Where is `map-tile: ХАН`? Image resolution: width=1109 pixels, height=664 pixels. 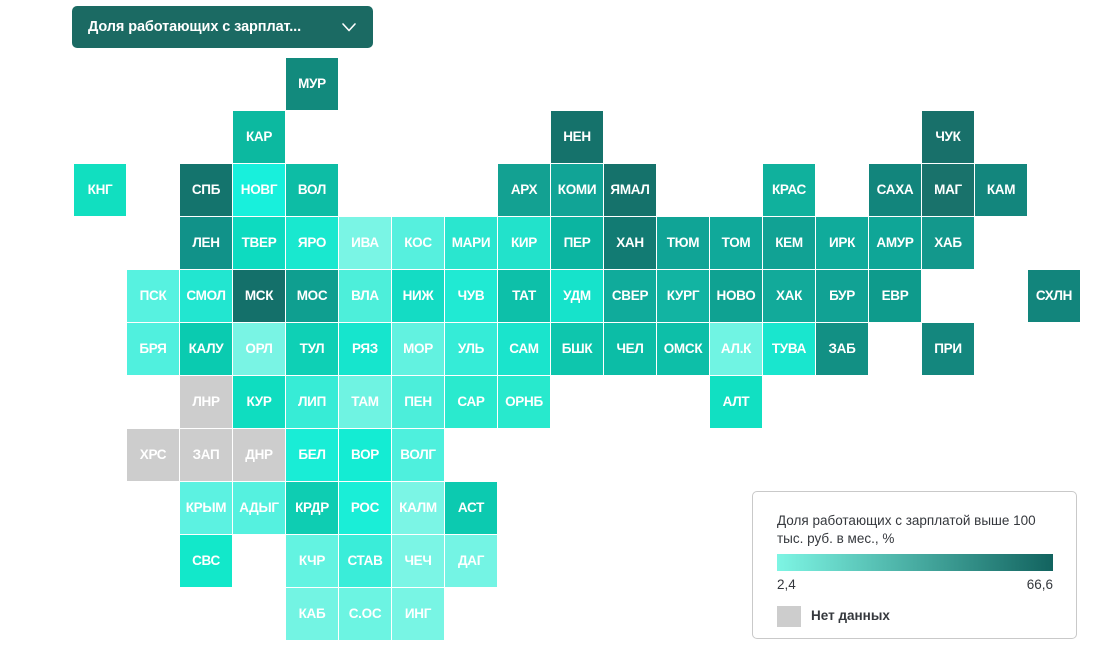
map-tile: ХАН is located at coordinates (630, 243).